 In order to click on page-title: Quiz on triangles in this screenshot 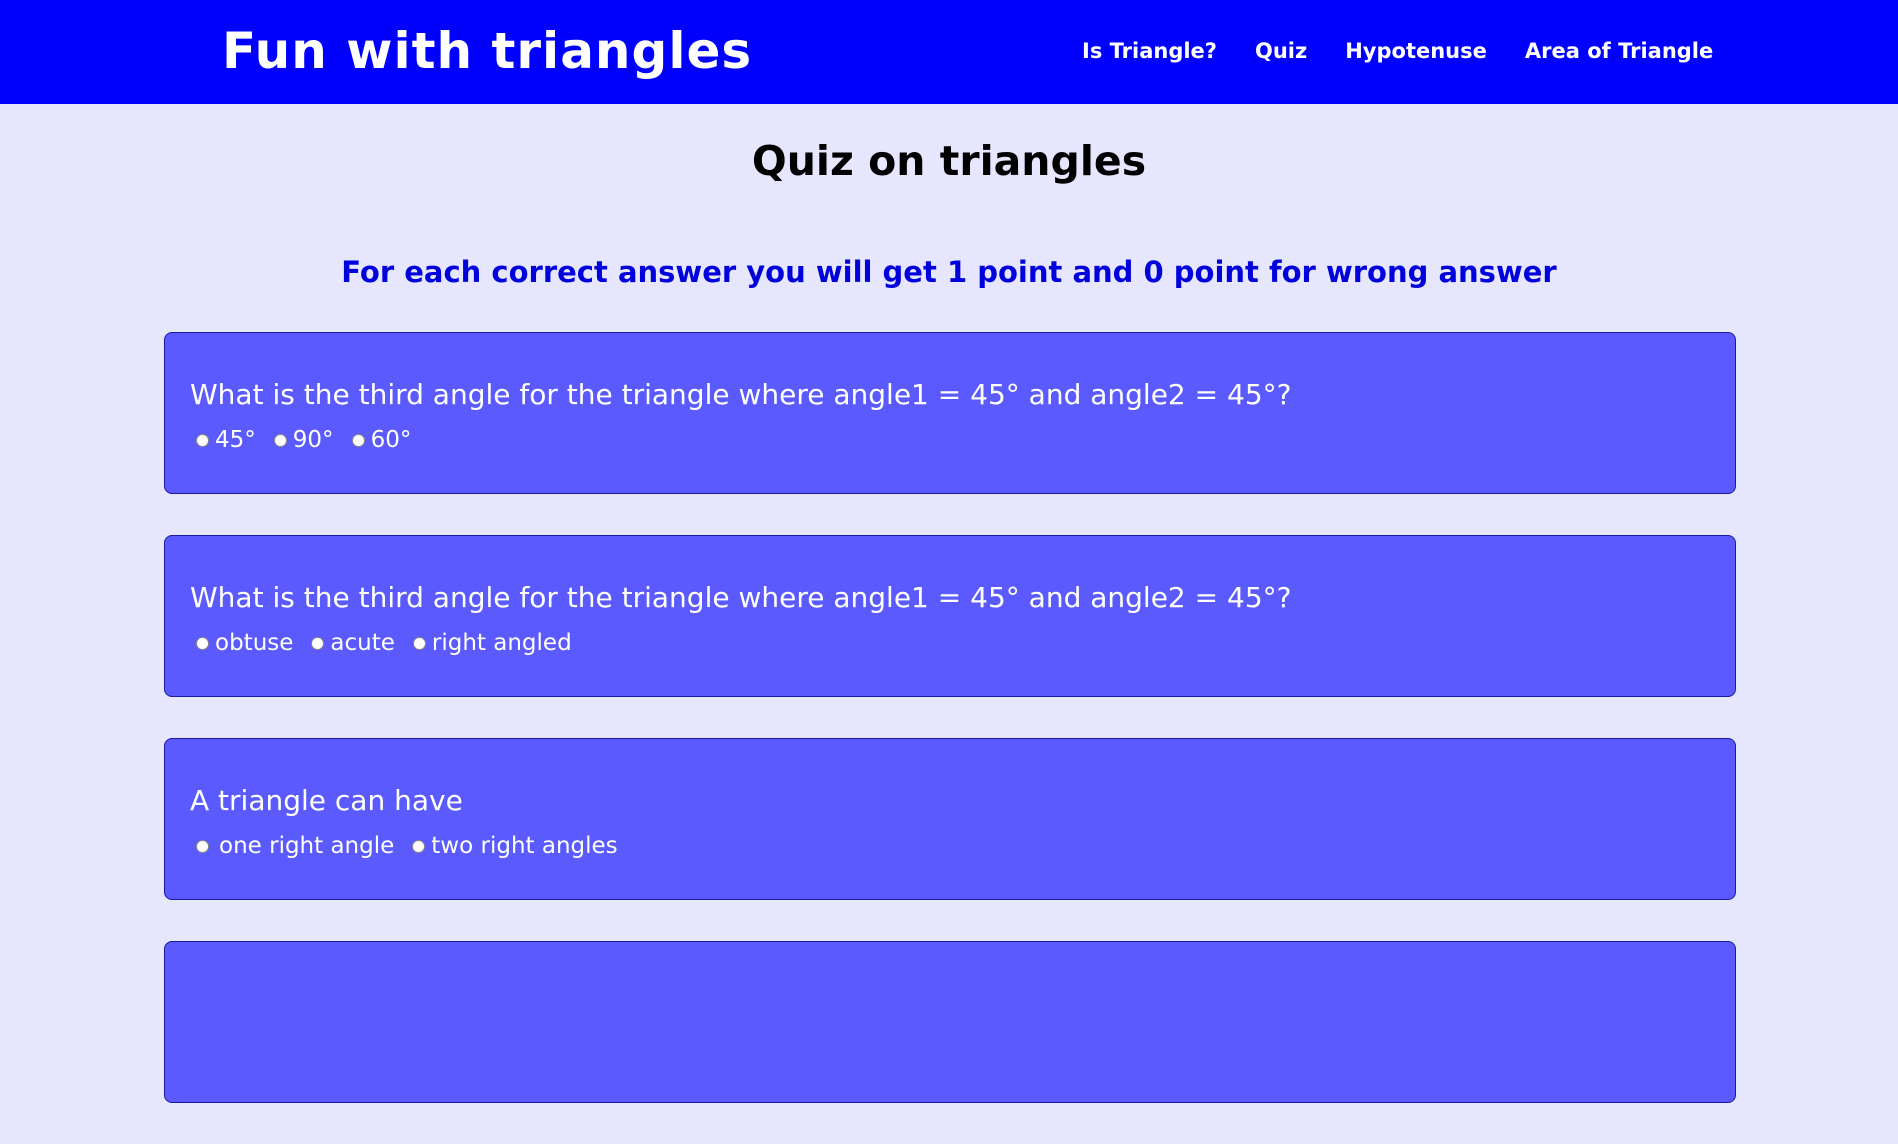, I will do `click(949, 161)`.